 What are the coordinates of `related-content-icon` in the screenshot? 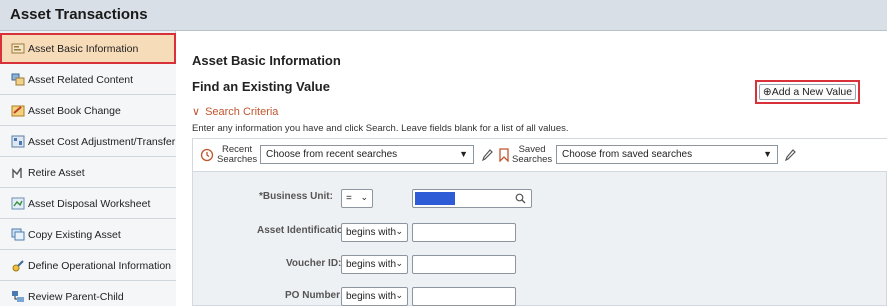 It's located at (18, 79).